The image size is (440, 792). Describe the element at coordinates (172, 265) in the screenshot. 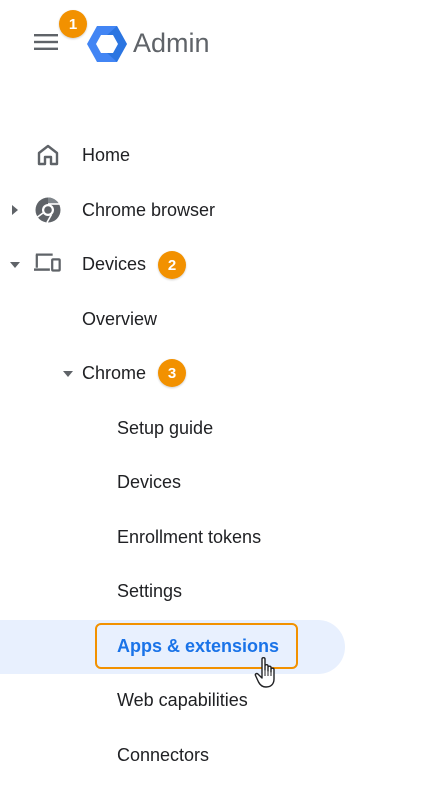

I see `step-badge-2: 2` at that location.